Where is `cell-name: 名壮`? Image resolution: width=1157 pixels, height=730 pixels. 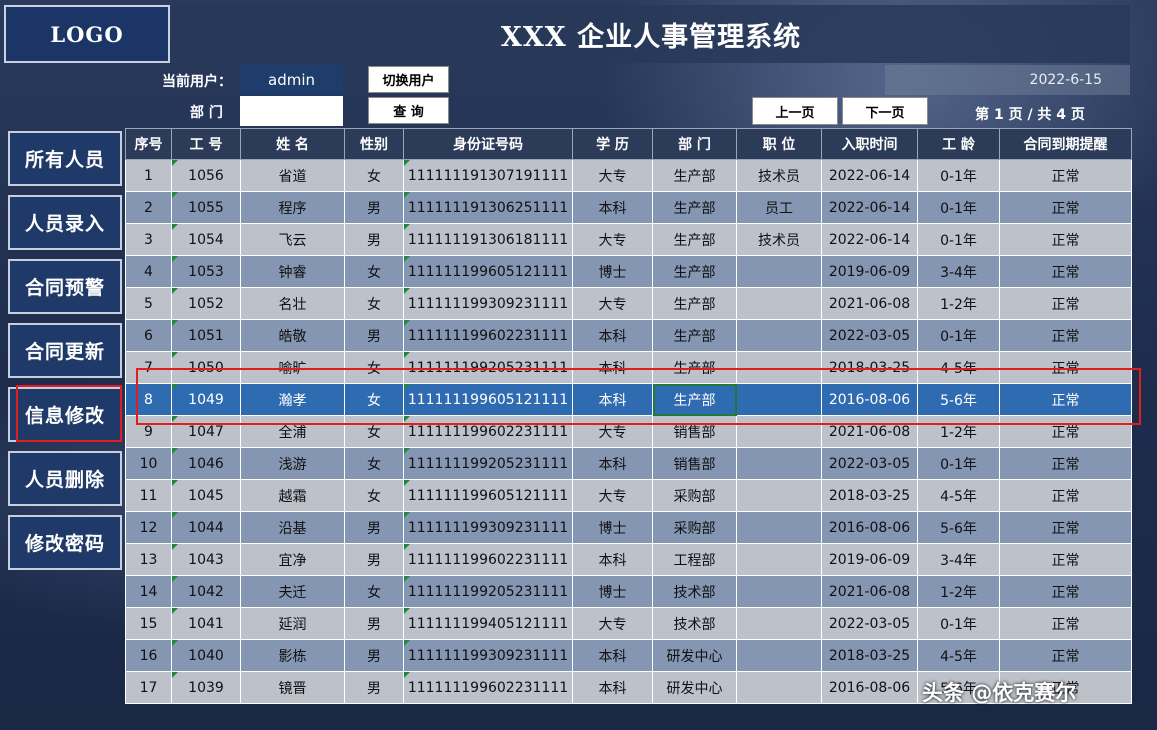
cell-name: 名壮 is located at coordinates (292, 303).